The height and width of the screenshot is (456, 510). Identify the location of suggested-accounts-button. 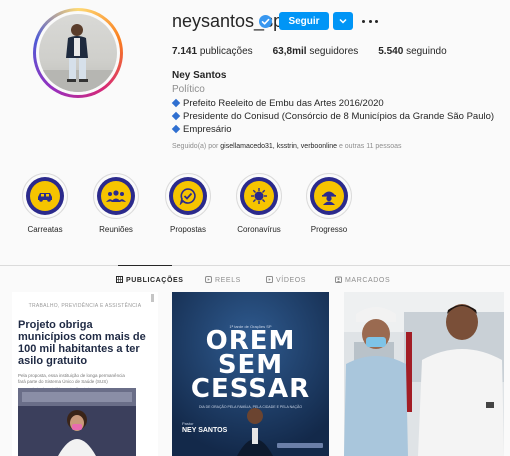
(343, 21).